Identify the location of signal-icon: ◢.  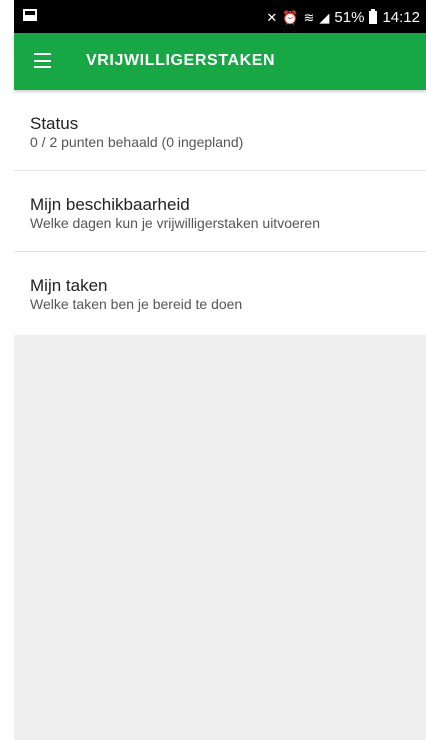
(324, 17).